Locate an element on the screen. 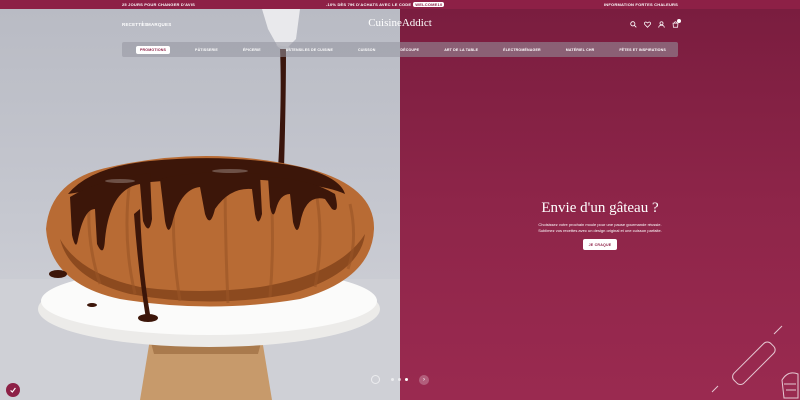 This screenshot has width=800, height=400. check-icon is located at coordinates (13, 390).